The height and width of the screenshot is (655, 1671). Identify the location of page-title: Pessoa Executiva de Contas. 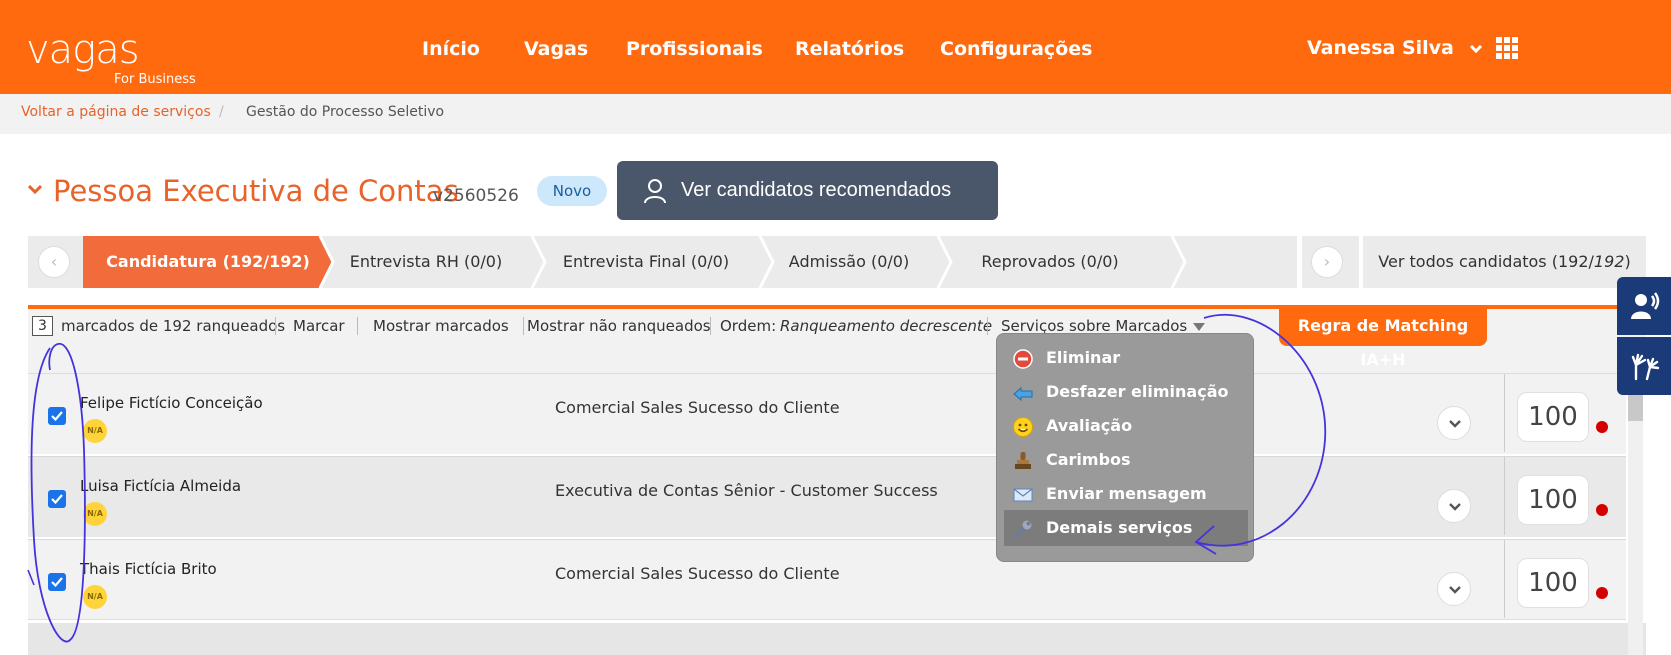
(256, 191).